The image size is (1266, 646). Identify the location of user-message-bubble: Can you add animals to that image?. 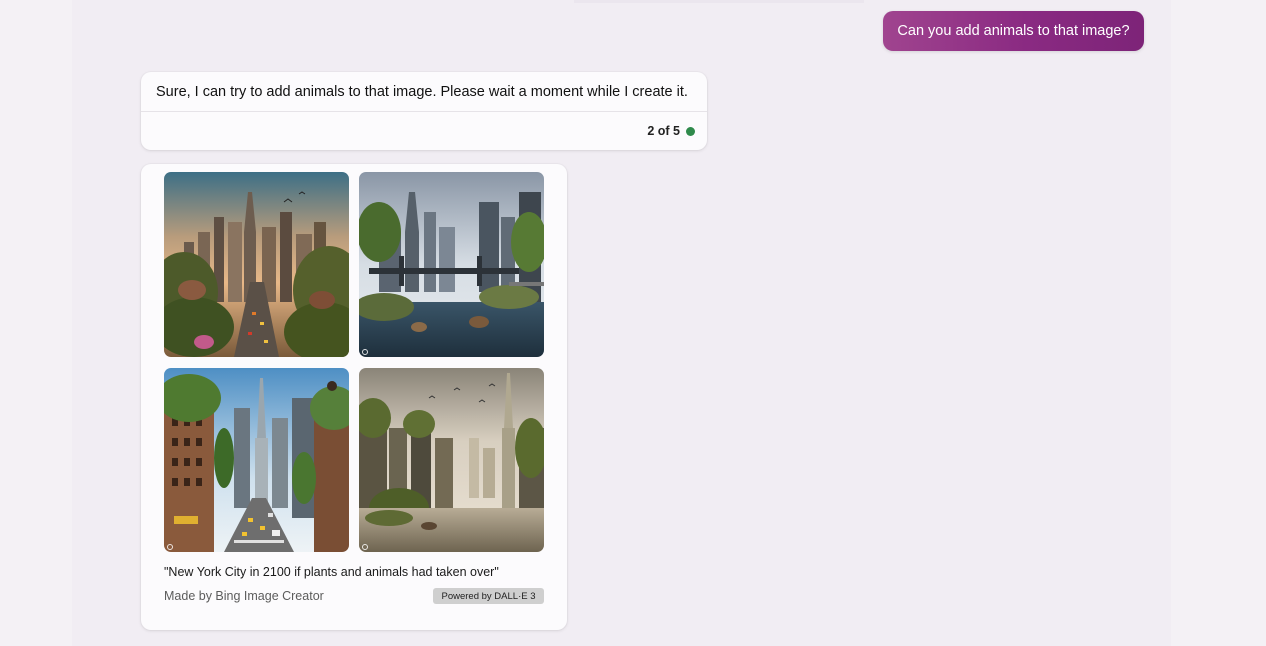
(1013, 31).